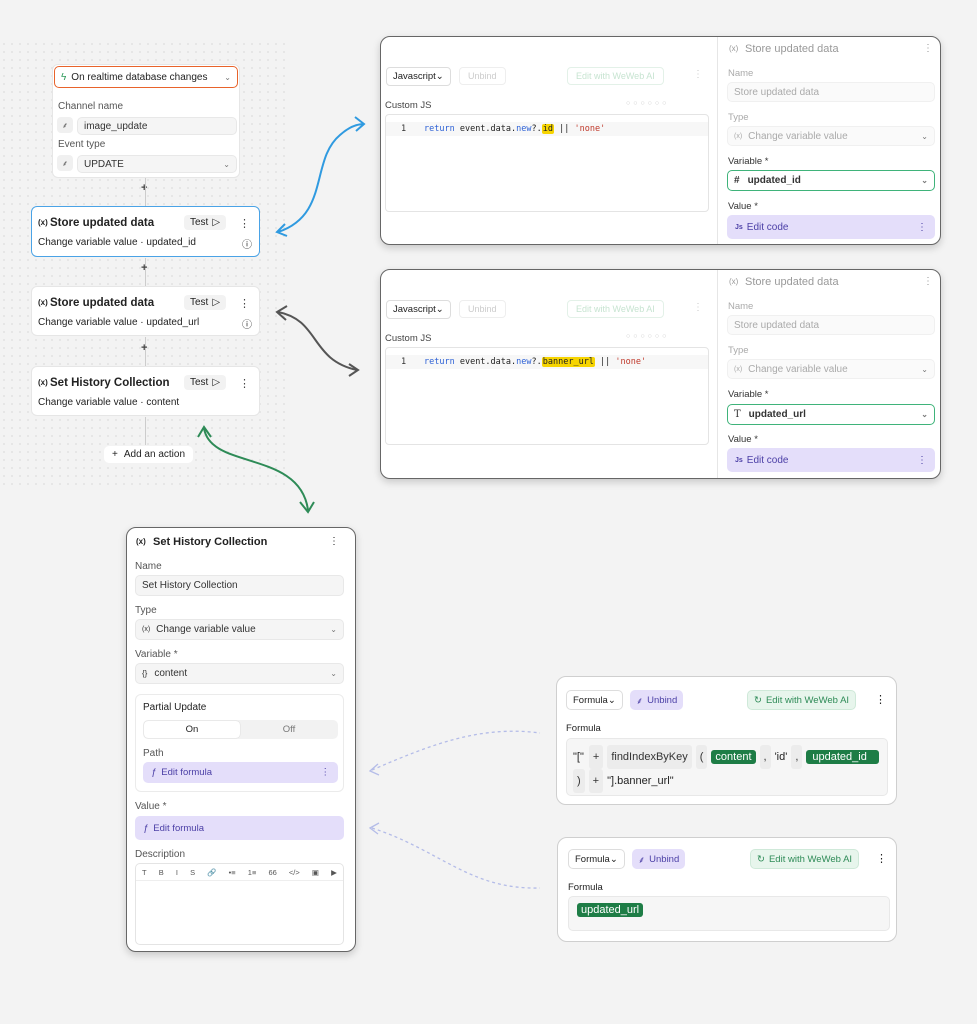 This screenshot has height=1024, width=977. Describe the element at coordinates (831, 414) in the screenshot. I see `variable-select: Tupdated_url ⌄` at that location.